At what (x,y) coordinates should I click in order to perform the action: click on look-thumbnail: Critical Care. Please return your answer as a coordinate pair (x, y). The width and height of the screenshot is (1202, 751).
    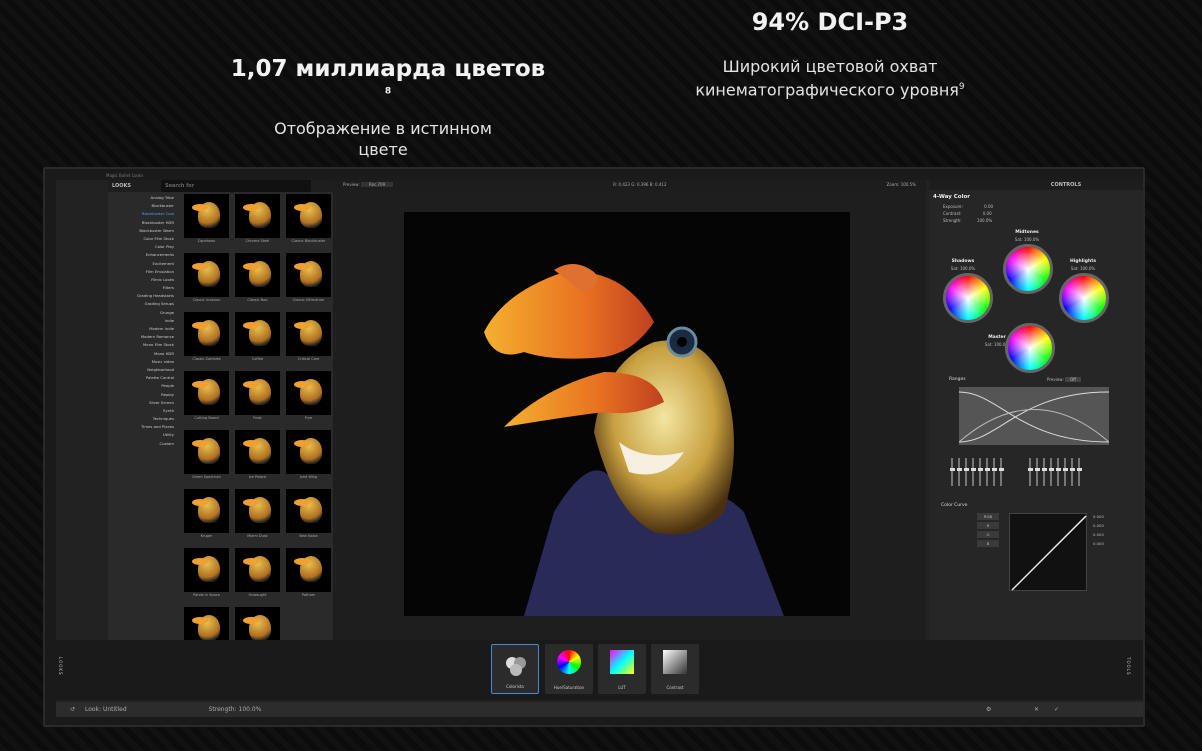
    Looking at the image, I should click on (308, 336).